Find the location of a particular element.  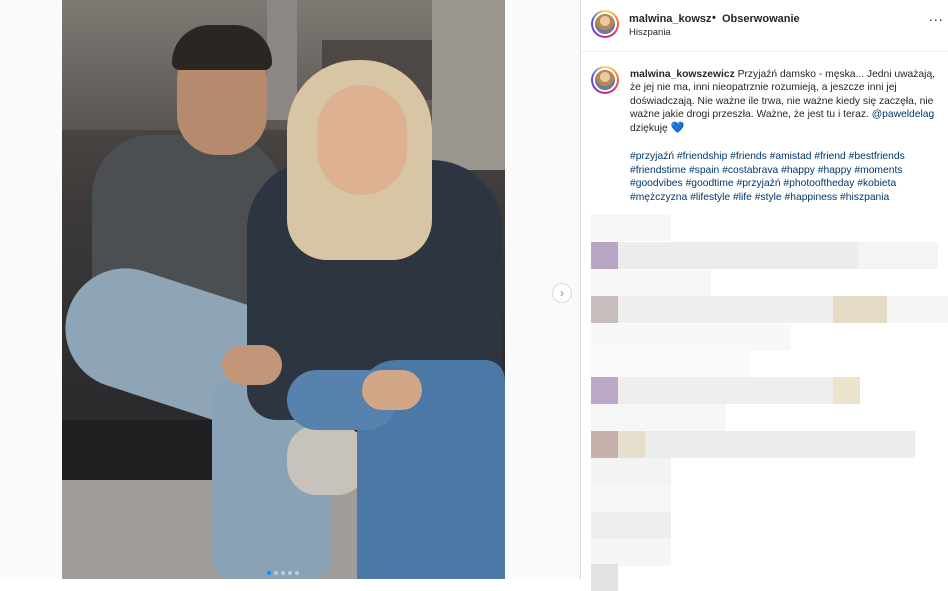

avatar is located at coordinates (605, 24).